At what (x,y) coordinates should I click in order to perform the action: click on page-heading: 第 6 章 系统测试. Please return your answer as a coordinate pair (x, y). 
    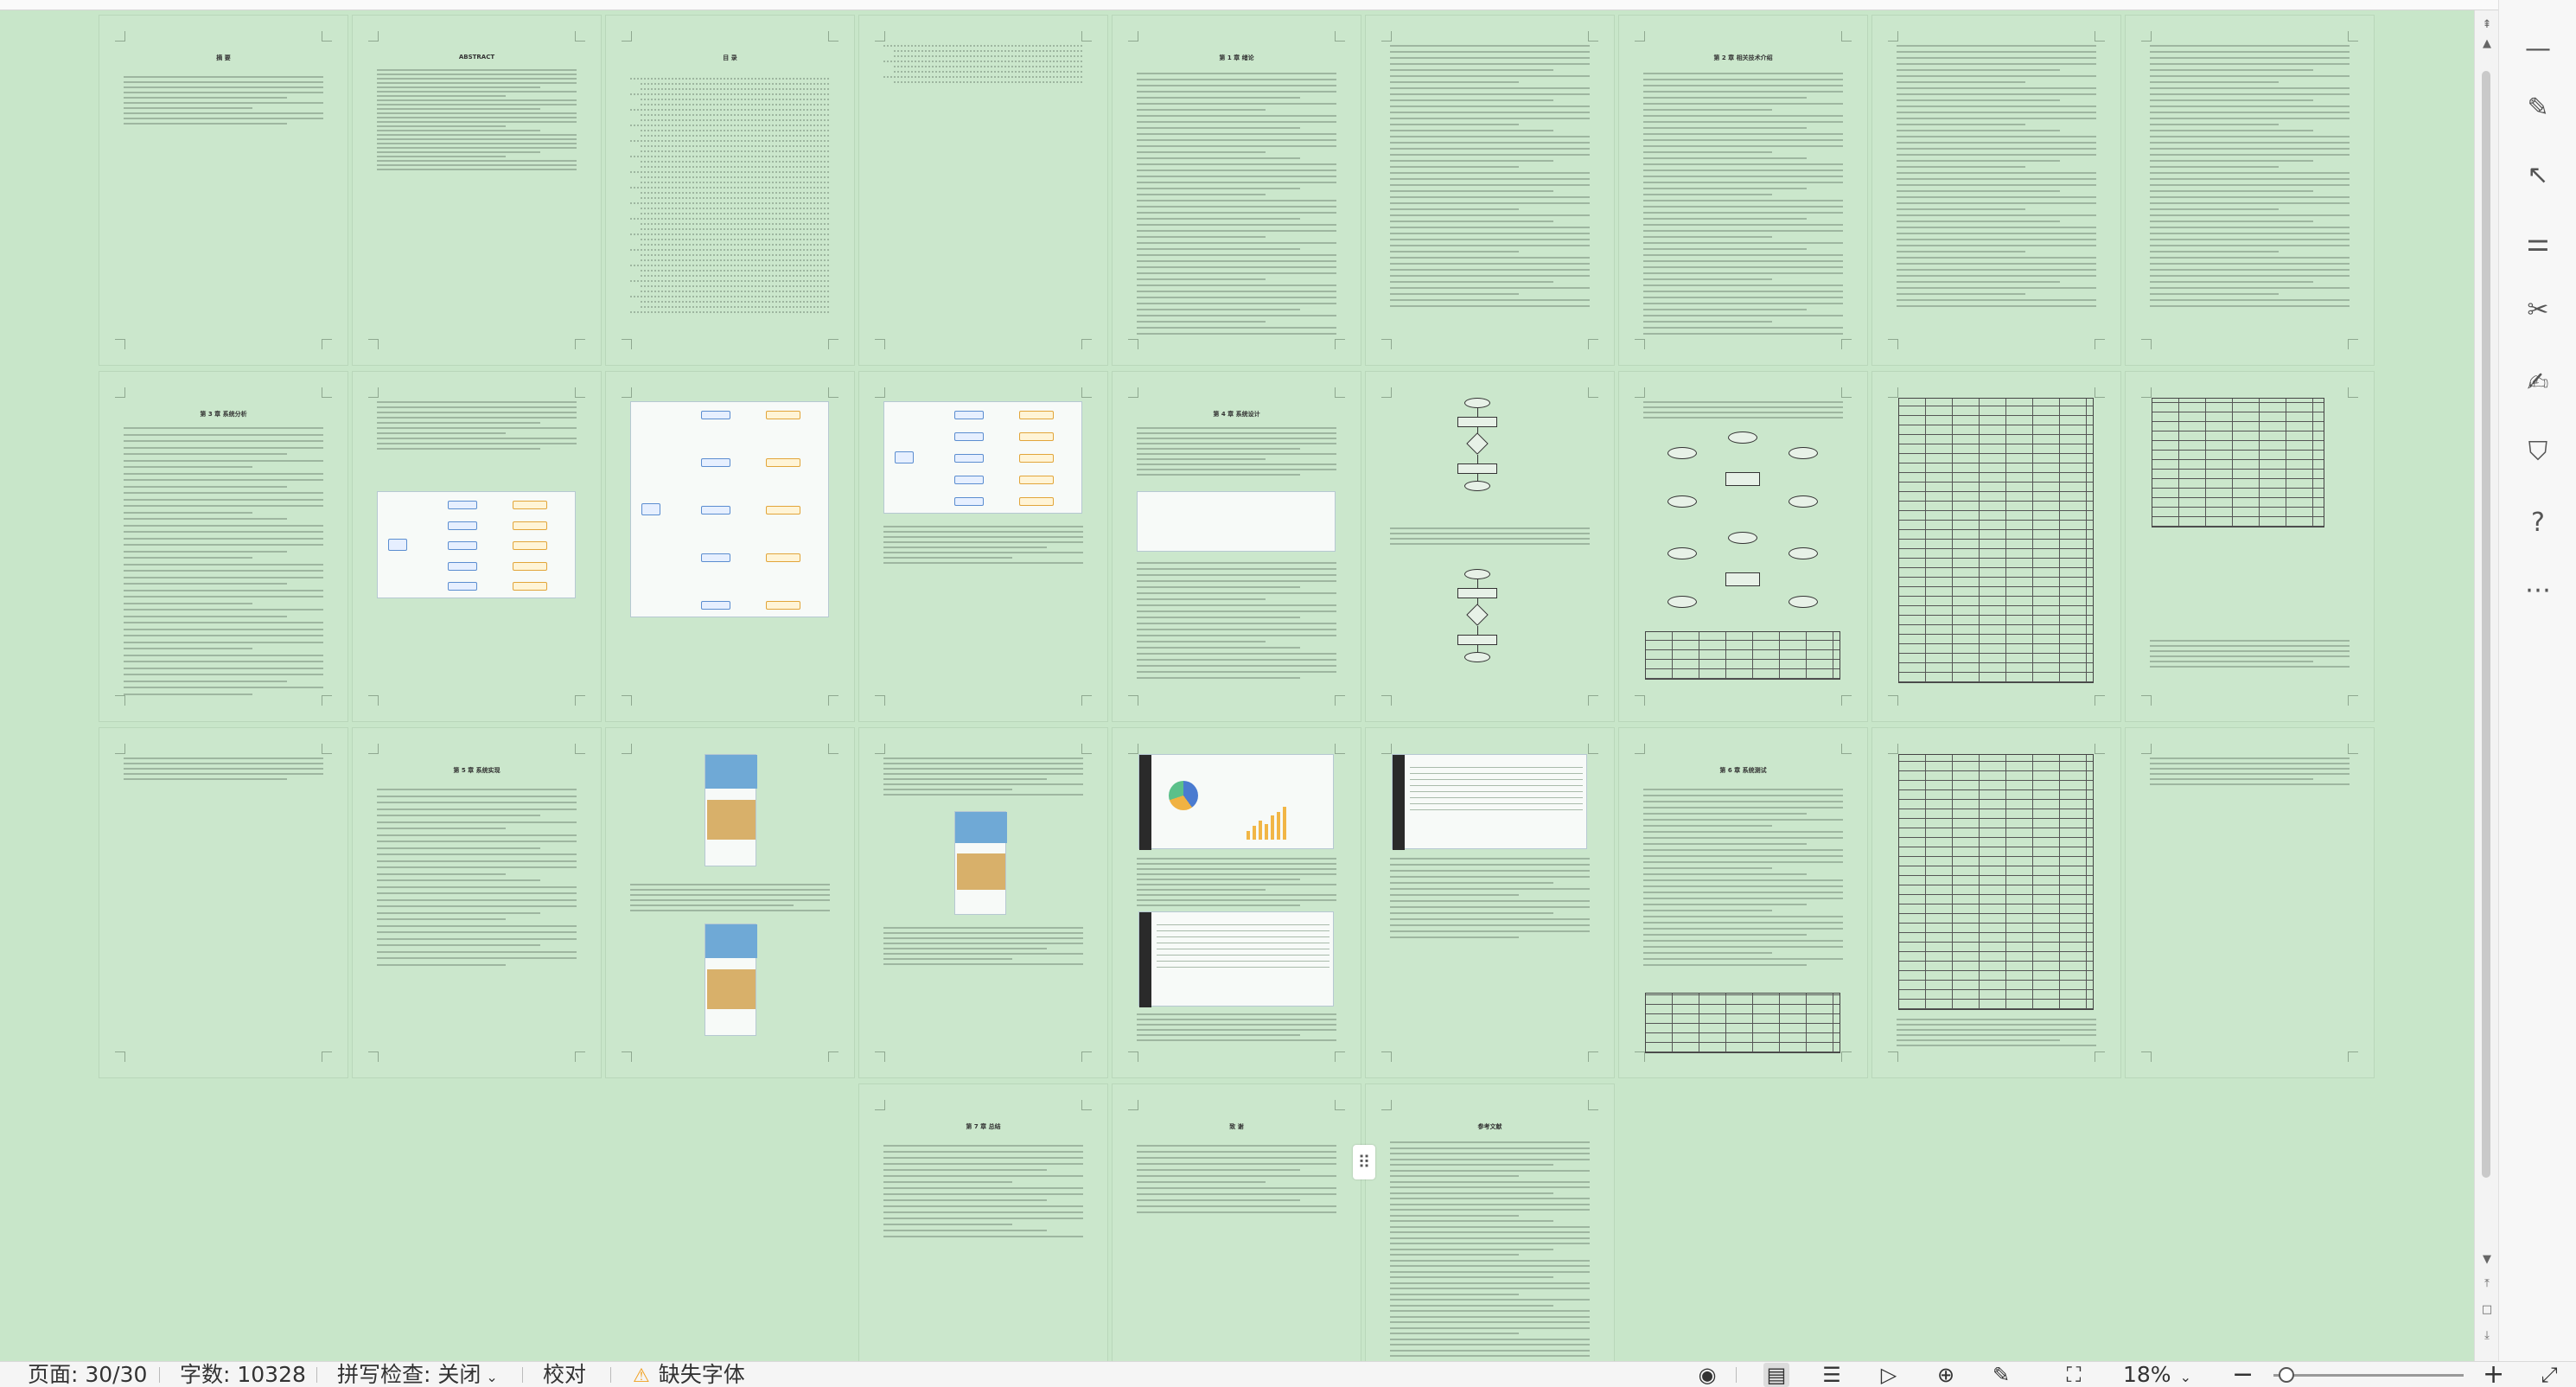
    Looking at the image, I should click on (1743, 770).